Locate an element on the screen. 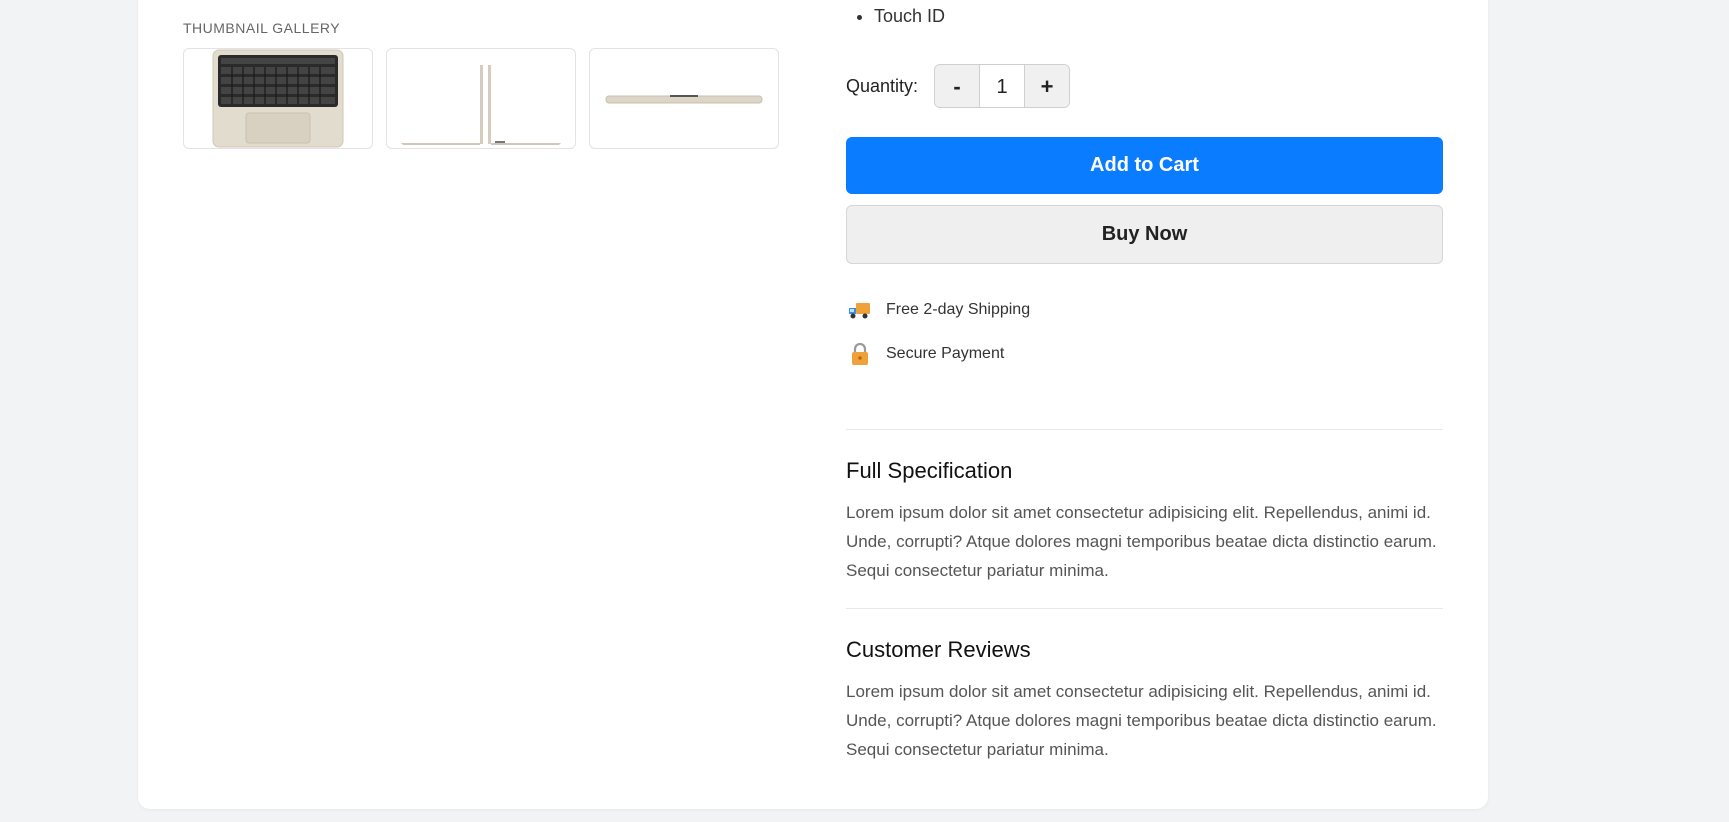  feature-item: Touch ID is located at coordinates (909, 16).